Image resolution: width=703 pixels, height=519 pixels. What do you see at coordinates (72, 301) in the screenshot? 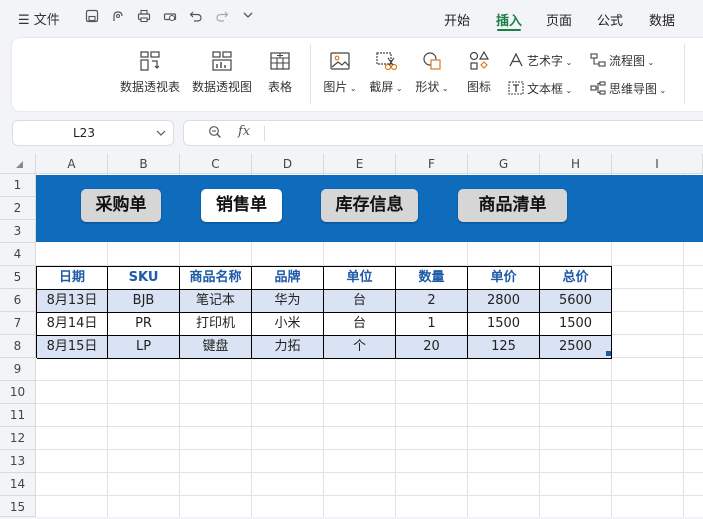
I see `table-cell: 8月13日` at bounding box center [72, 301].